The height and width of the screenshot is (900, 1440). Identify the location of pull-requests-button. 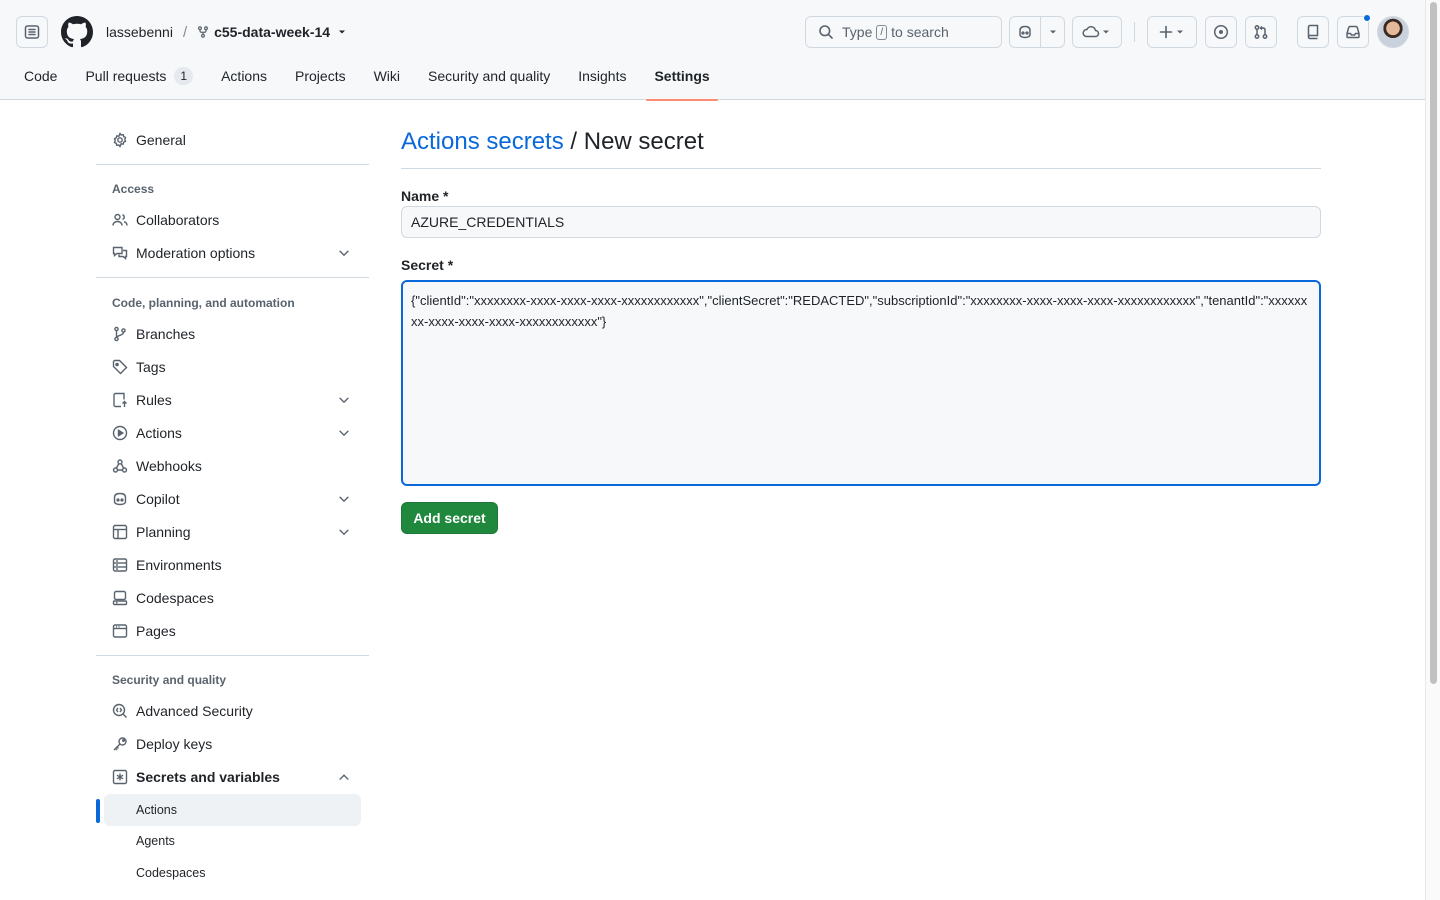
(1261, 32).